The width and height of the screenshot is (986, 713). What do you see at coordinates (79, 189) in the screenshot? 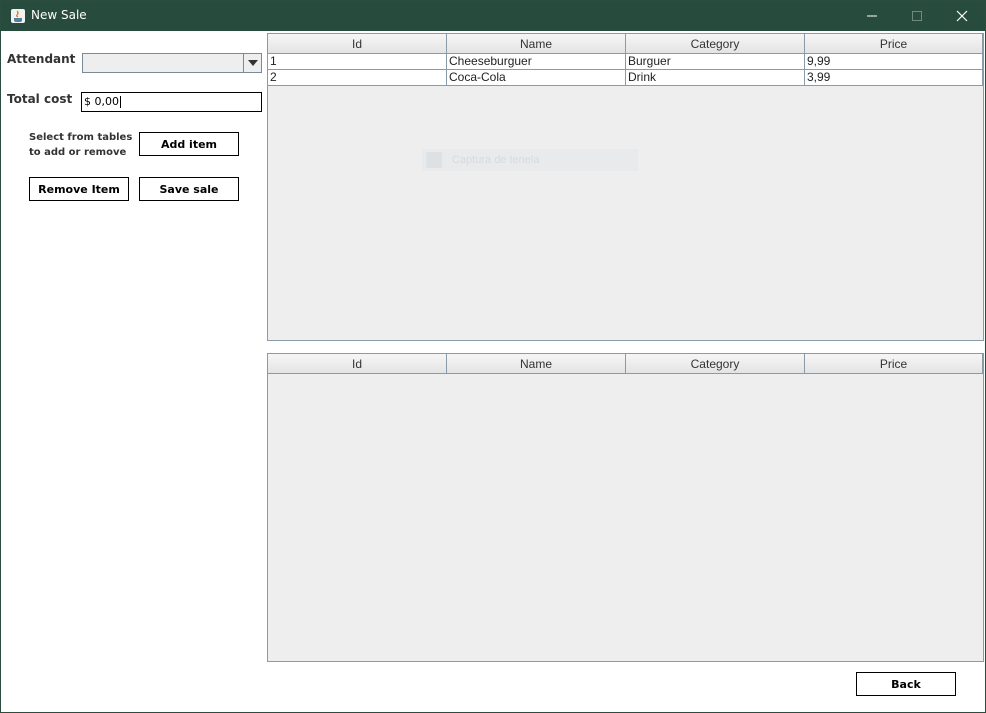
I see `remove-item-button: Remove Item` at bounding box center [79, 189].